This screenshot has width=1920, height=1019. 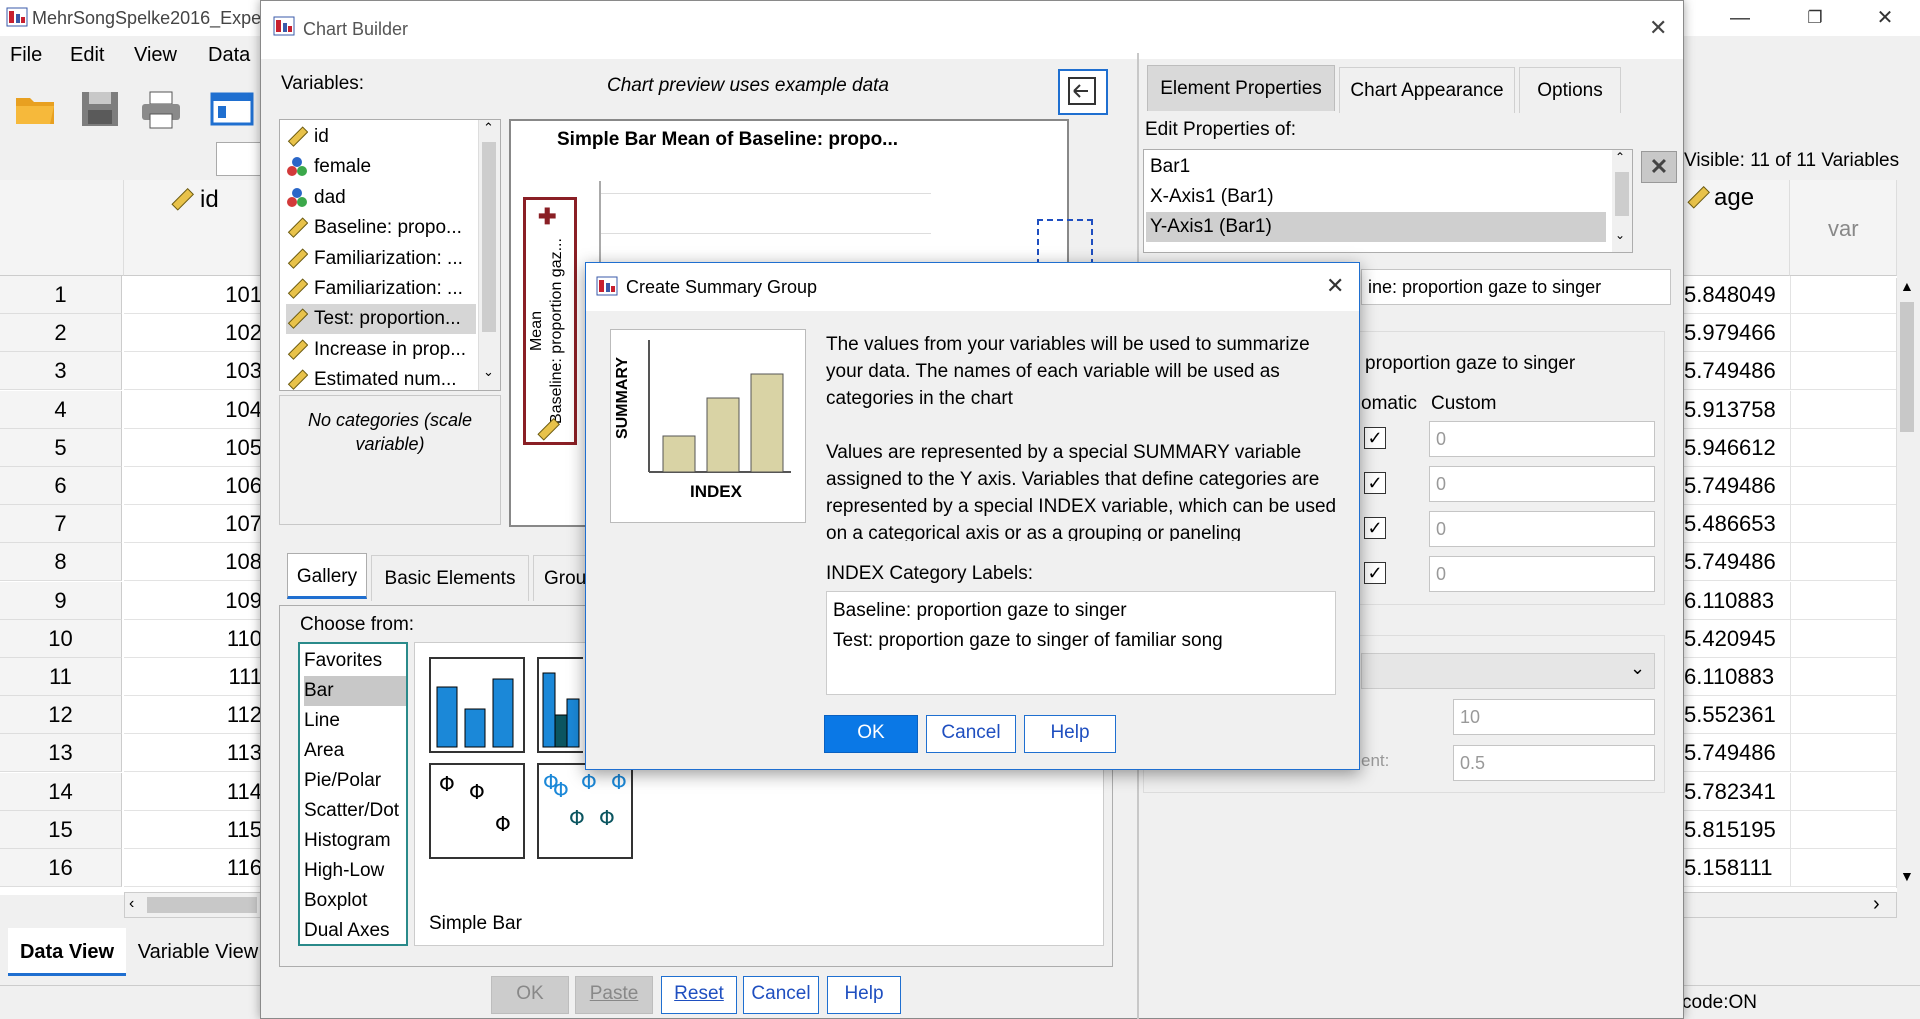 What do you see at coordinates (131, 904) in the screenshot?
I see `scroll-left-icon: ‹` at bounding box center [131, 904].